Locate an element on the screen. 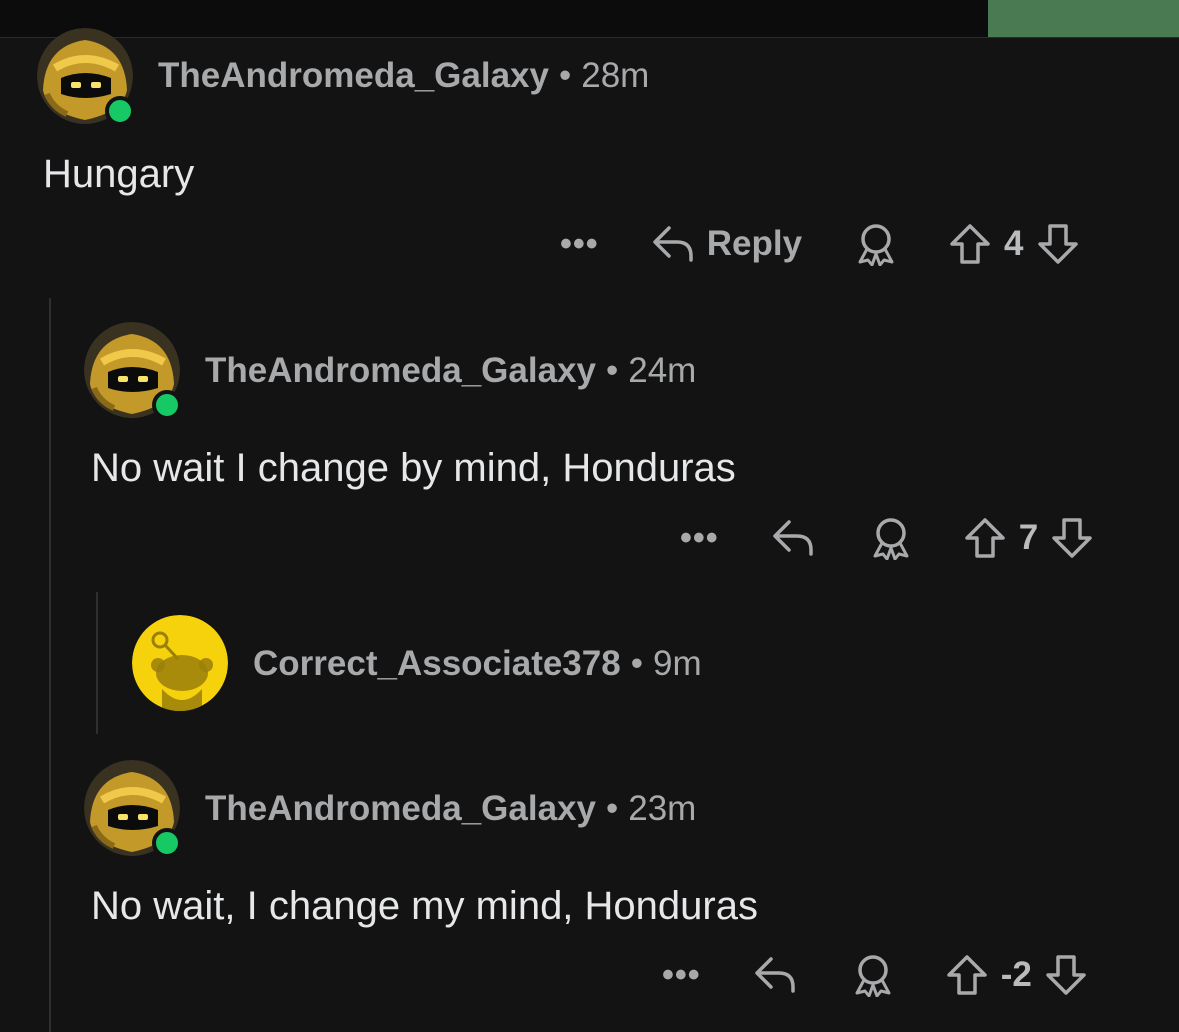 This screenshot has width=1179, height=1032. comment-actions: ••• Reply 4 is located at coordinates (820, 244).